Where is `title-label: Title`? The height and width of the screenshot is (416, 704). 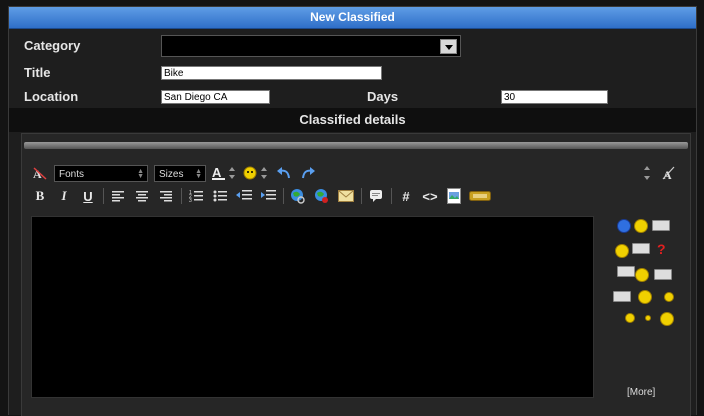 title-label: Title is located at coordinates (37, 72).